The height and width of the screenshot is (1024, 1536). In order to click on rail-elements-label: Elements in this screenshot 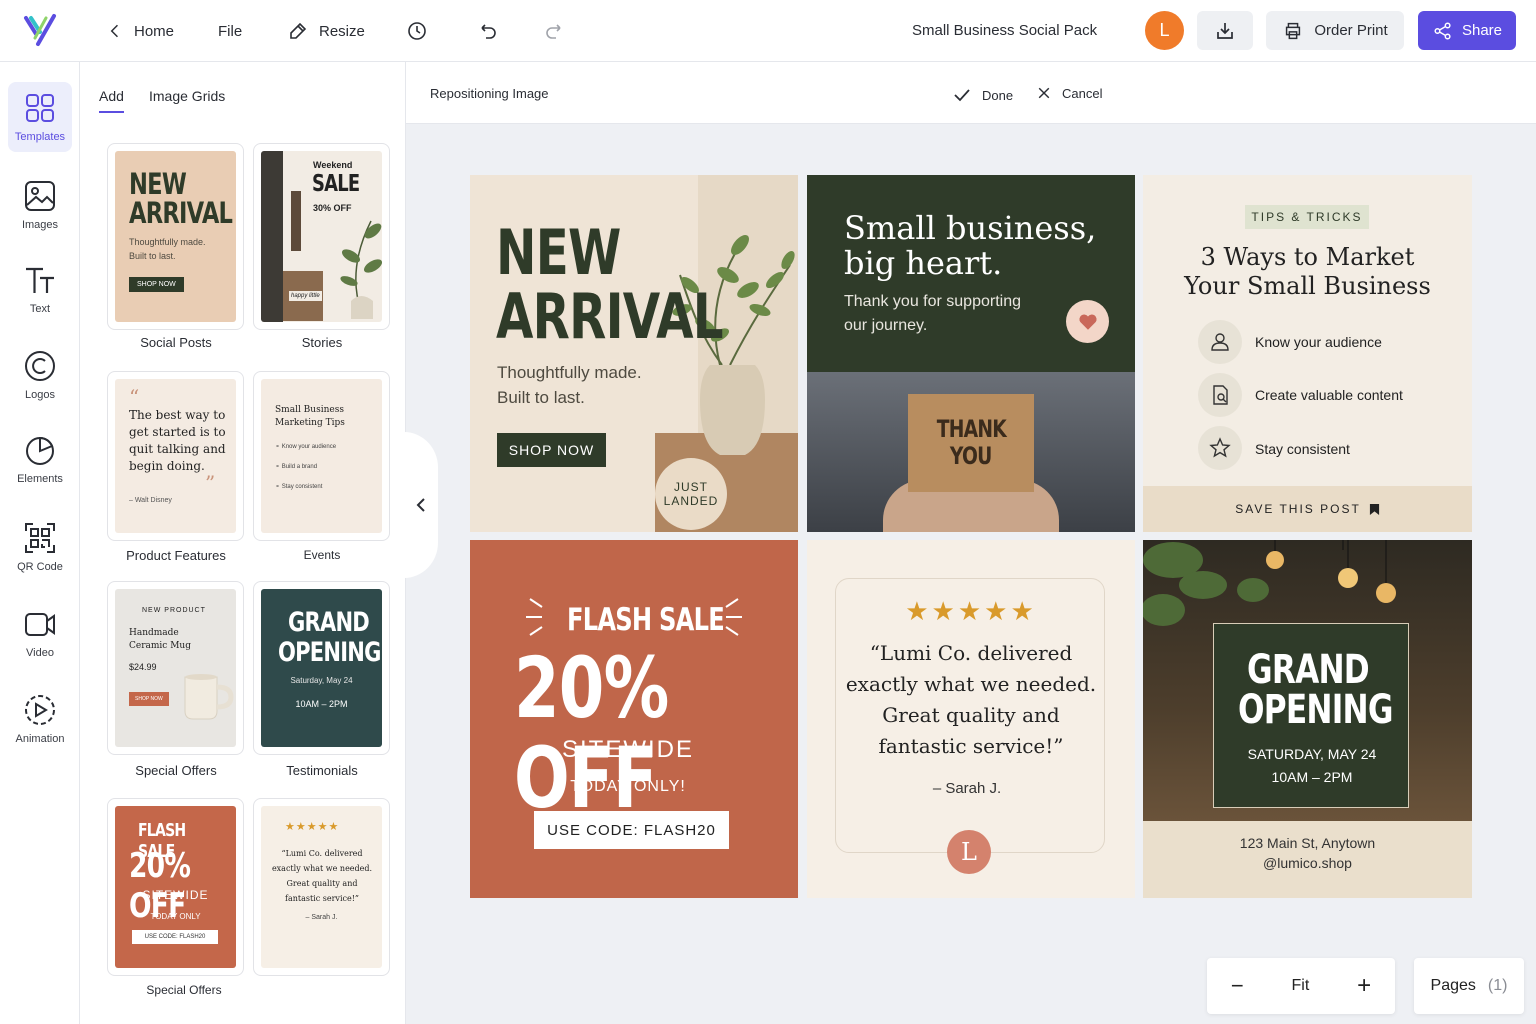, I will do `click(40, 479)`.